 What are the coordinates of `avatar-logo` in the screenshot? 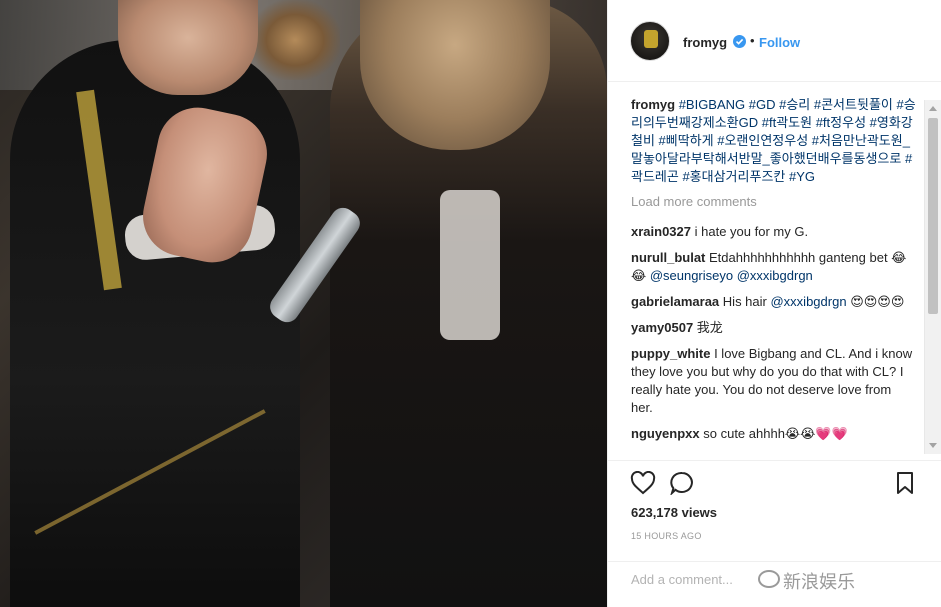 It's located at (651, 39).